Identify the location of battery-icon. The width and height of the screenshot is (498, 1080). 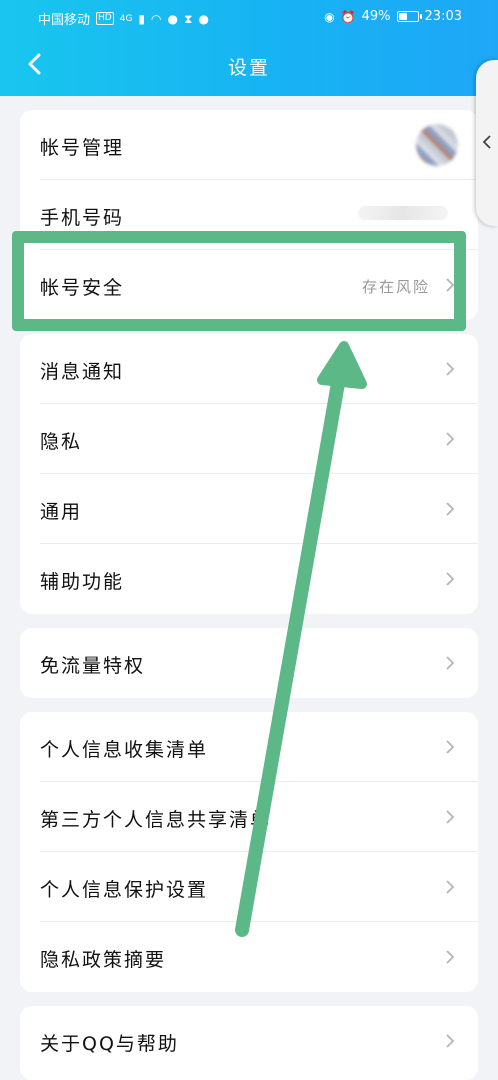
(409, 16).